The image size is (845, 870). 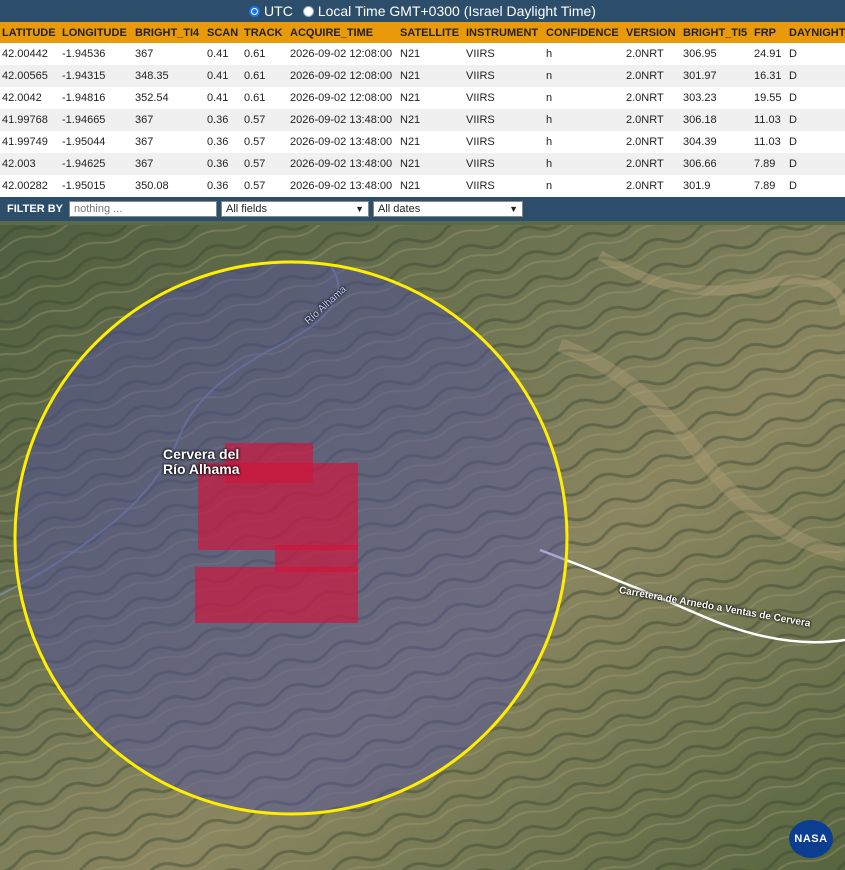 I want to click on utc-radio, so click(x=255, y=11).